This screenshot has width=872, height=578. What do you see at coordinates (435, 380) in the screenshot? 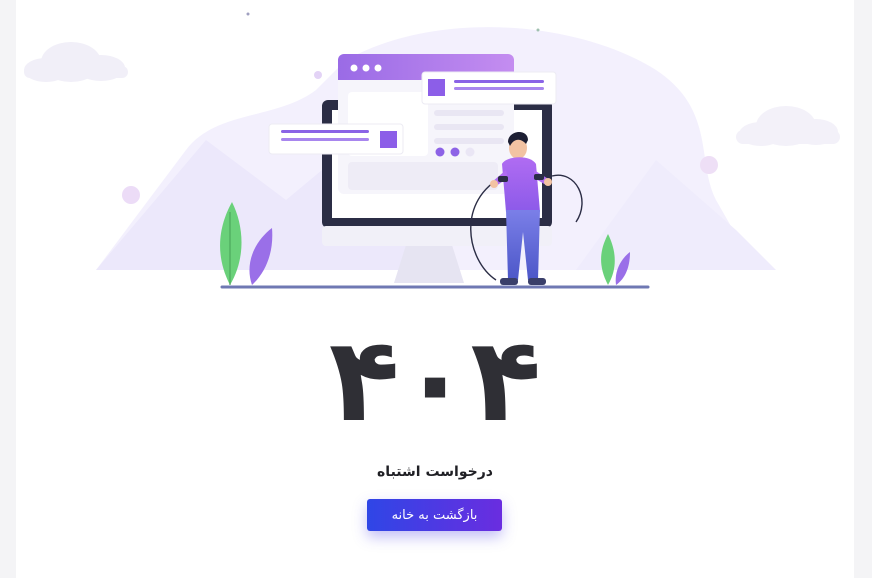
I see `error-code: ۴۰۴` at bounding box center [435, 380].